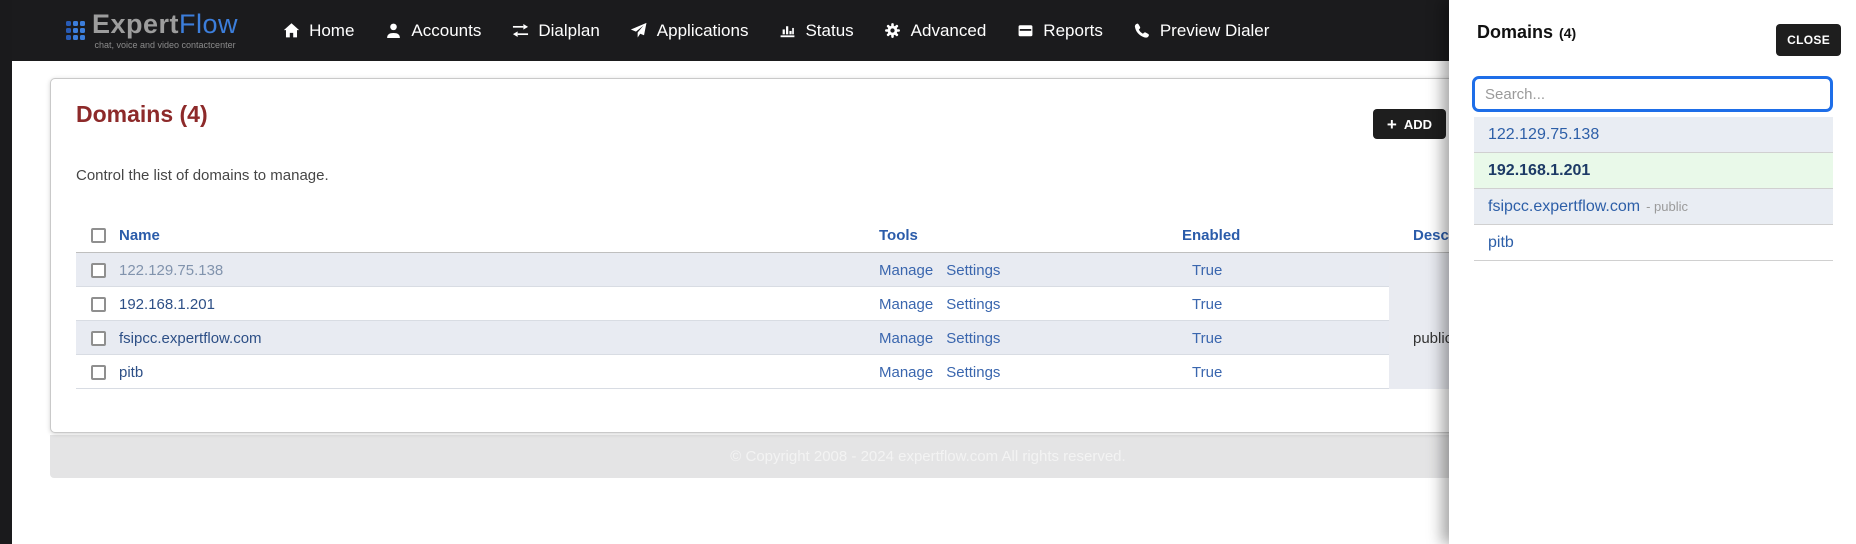  What do you see at coordinates (190, 338) in the screenshot?
I see `domain-name-link: fsipcc.expertflow.com` at bounding box center [190, 338].